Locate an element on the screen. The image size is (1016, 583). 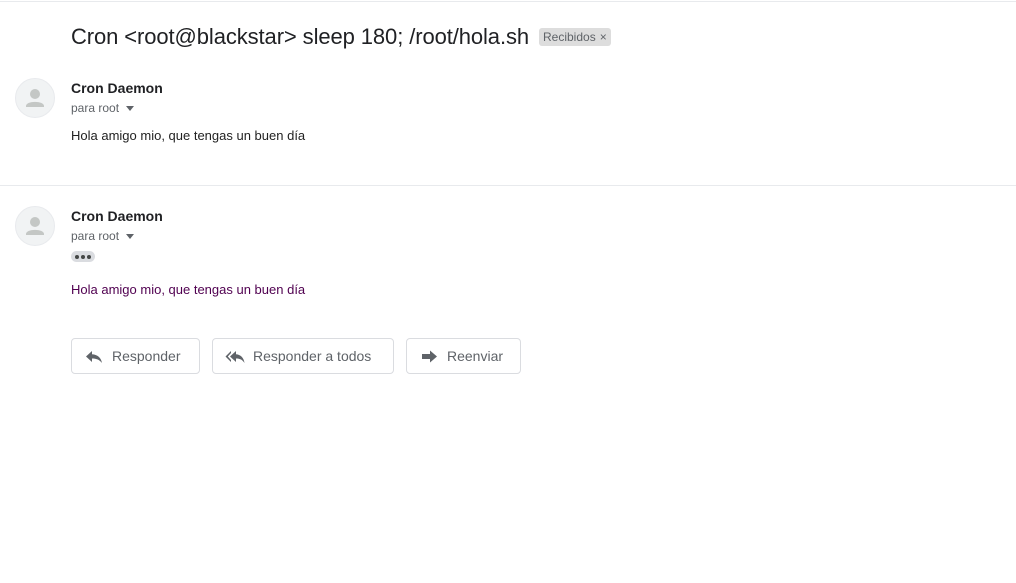
remove-label-icon: × is located at coordinates (603, 37).